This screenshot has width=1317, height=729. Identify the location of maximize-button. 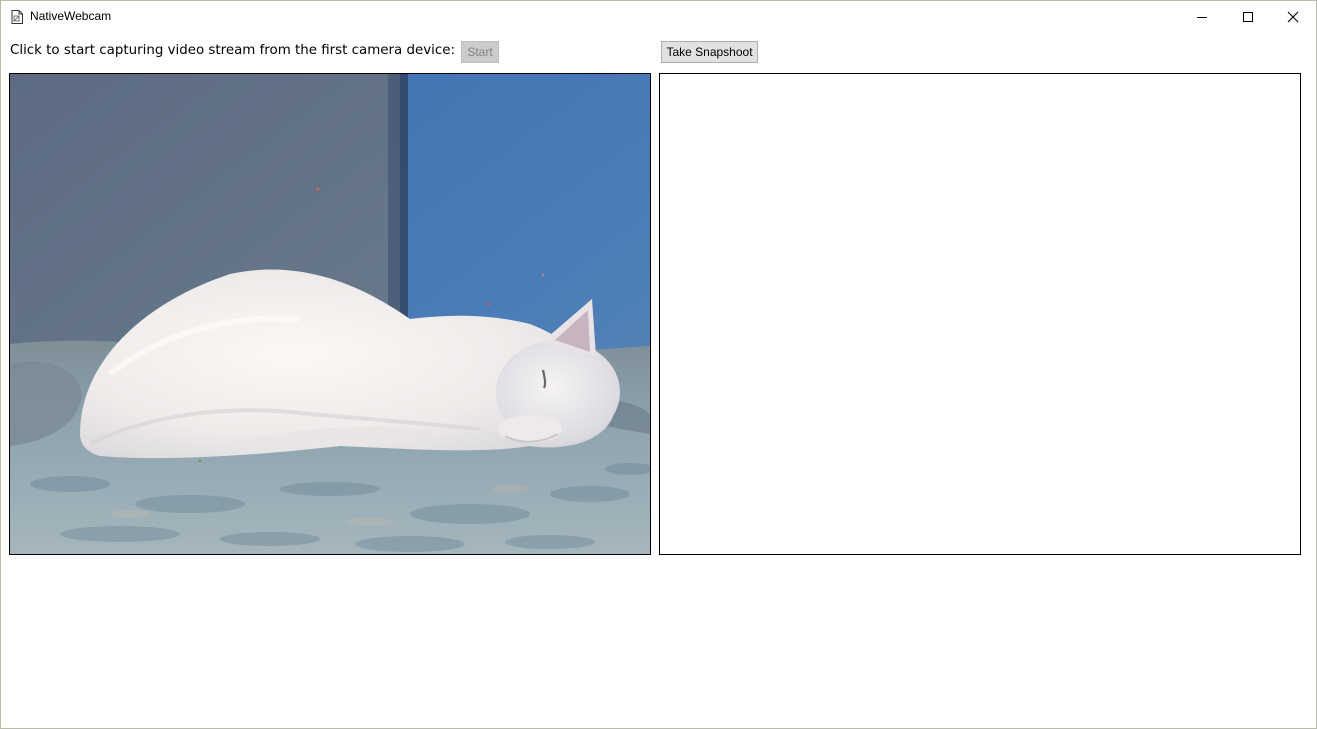
(1248, 16).